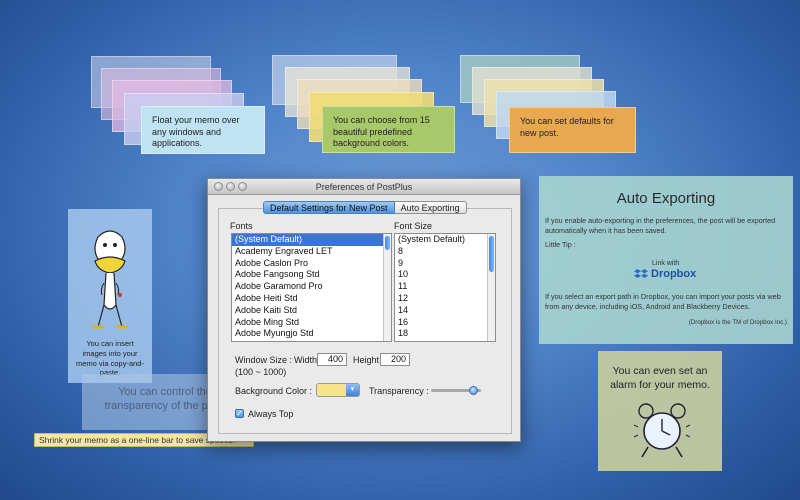  I want to click on background-color-label: Background Color :, so click(274, 391).